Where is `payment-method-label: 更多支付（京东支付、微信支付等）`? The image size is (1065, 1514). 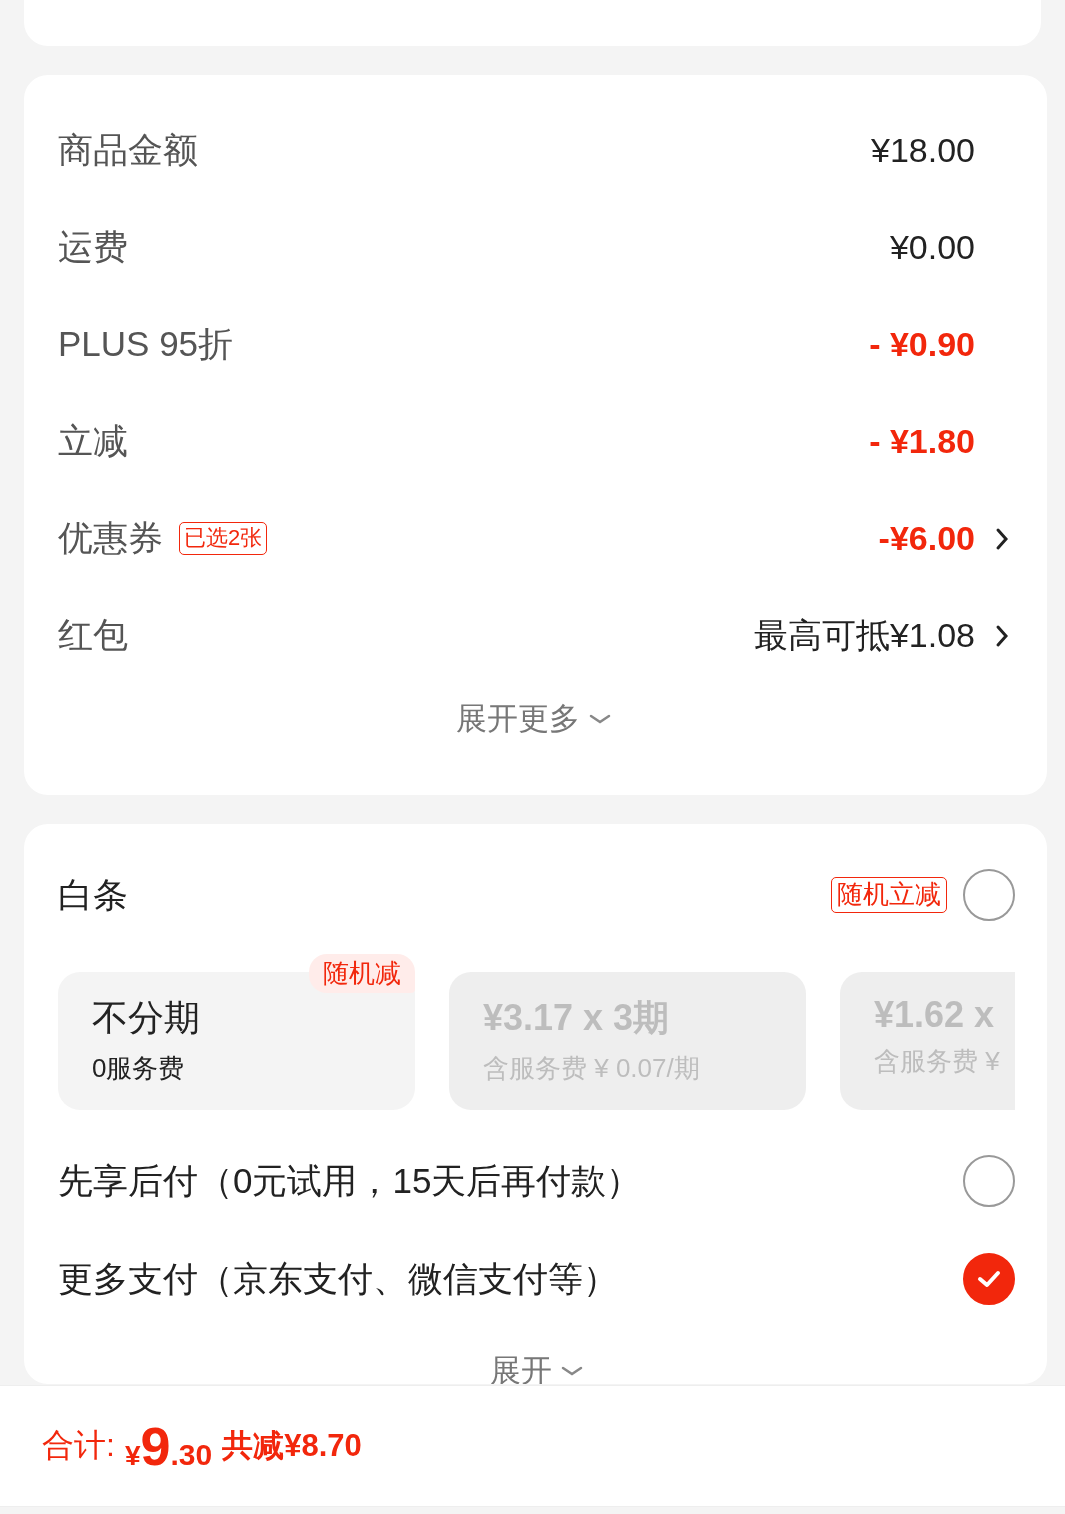 payment-method-label: 更多支付（京东支付、微信支付等） is located at coordinates (338, 1278).